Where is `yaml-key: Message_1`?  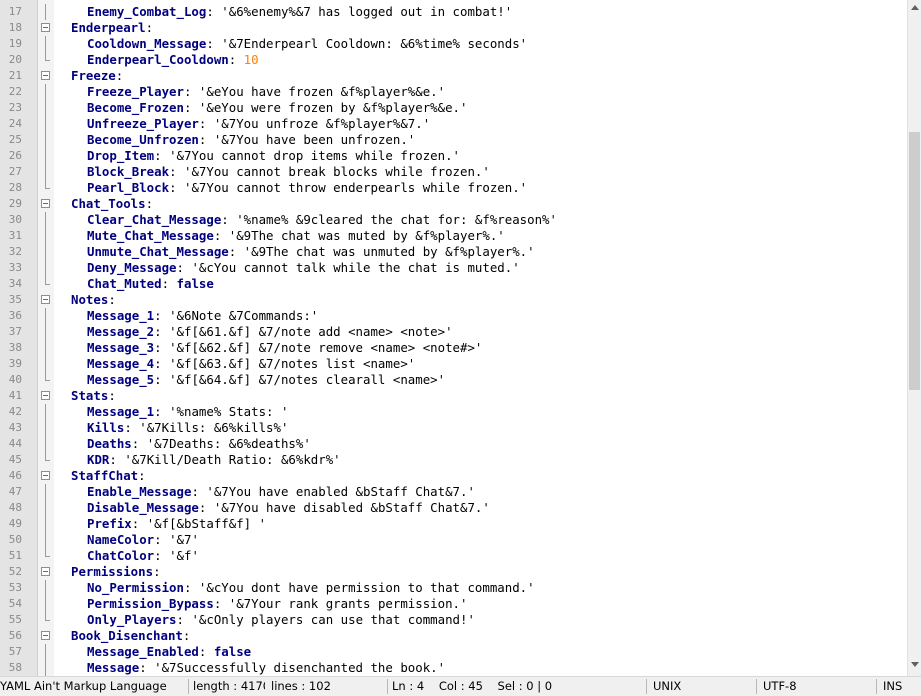 yaml-key: Message_1 is located at coordinates (121, 411).